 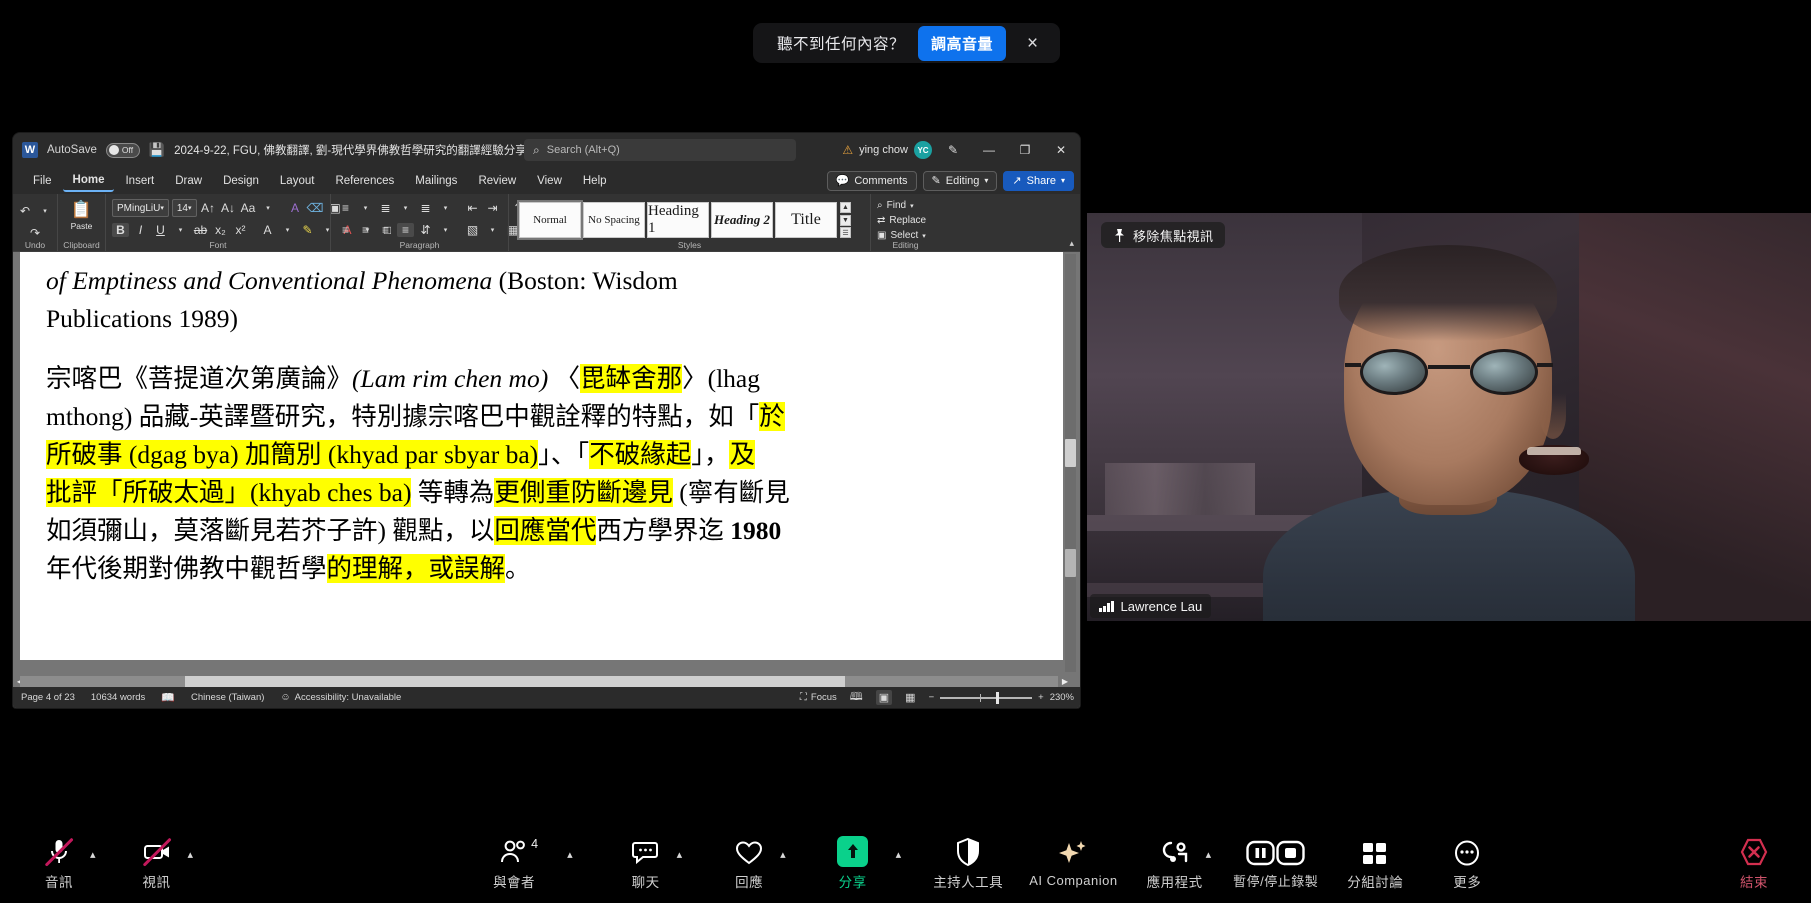 I want to click on increase-indent-icon: ⇥, so click(x=492, y=208).